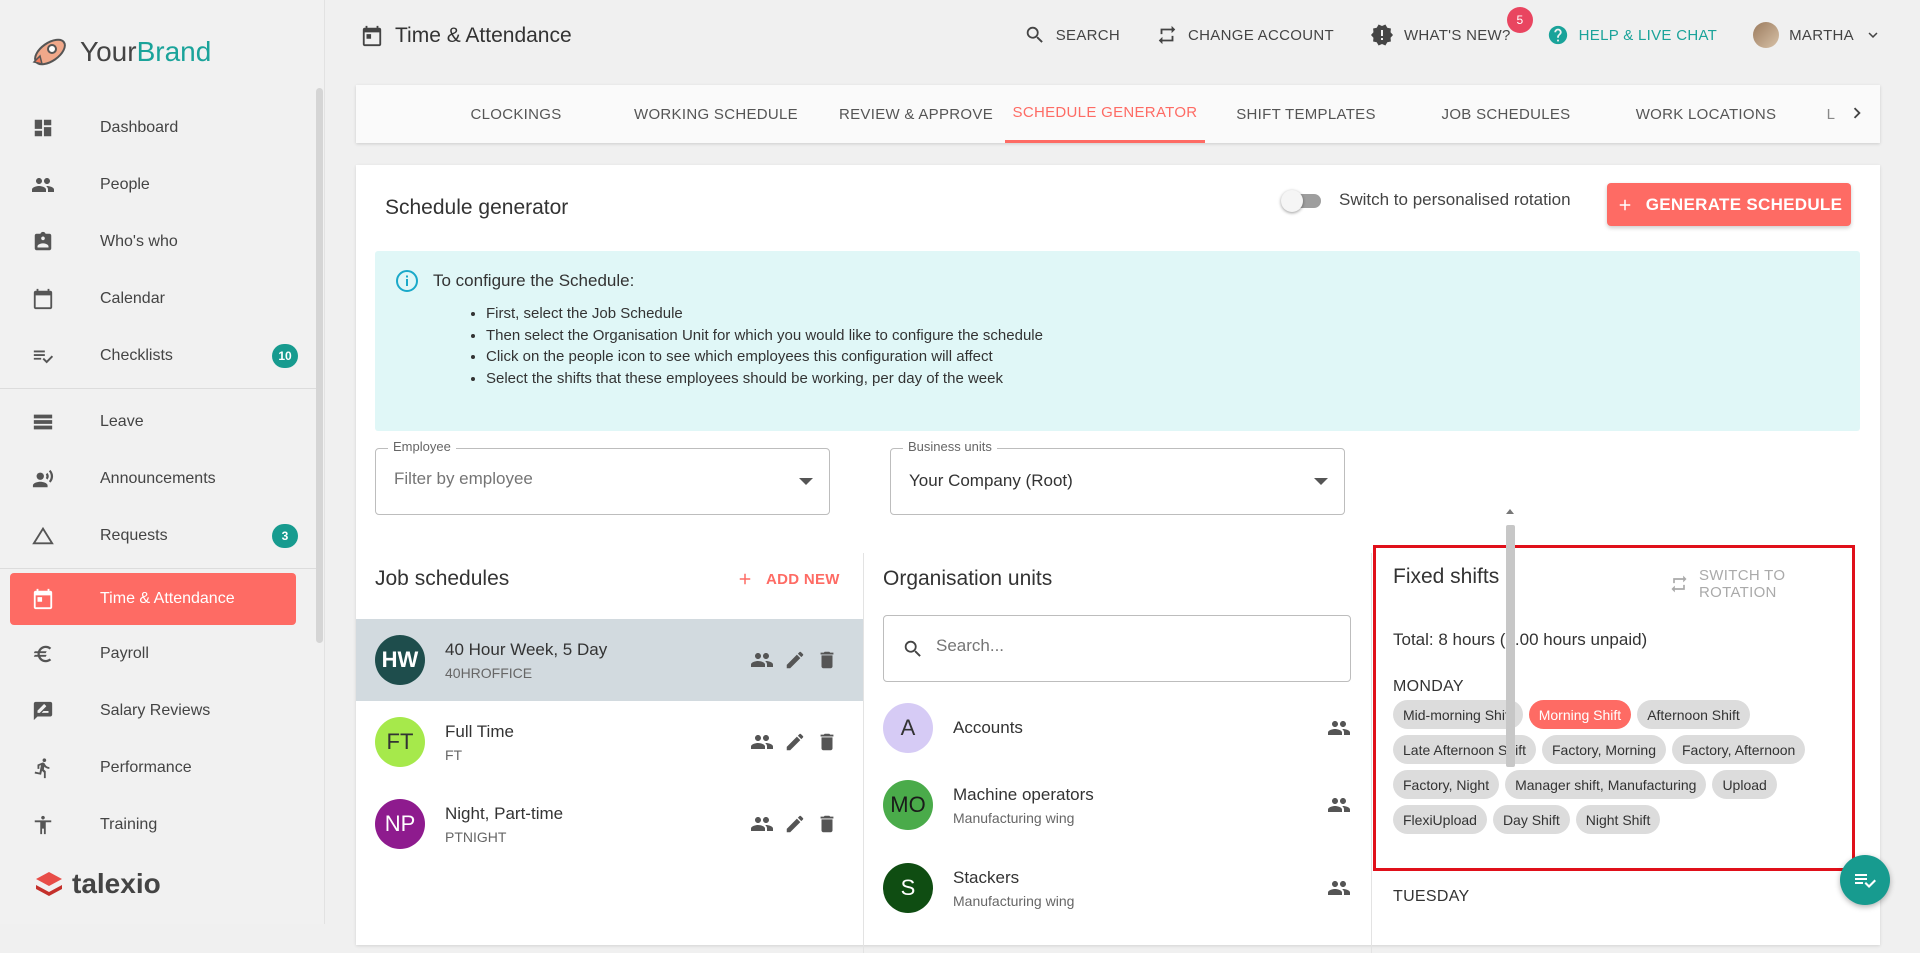  I want to click on shift-chip: Manager shift, Manufacturing, so click(1606, 784).